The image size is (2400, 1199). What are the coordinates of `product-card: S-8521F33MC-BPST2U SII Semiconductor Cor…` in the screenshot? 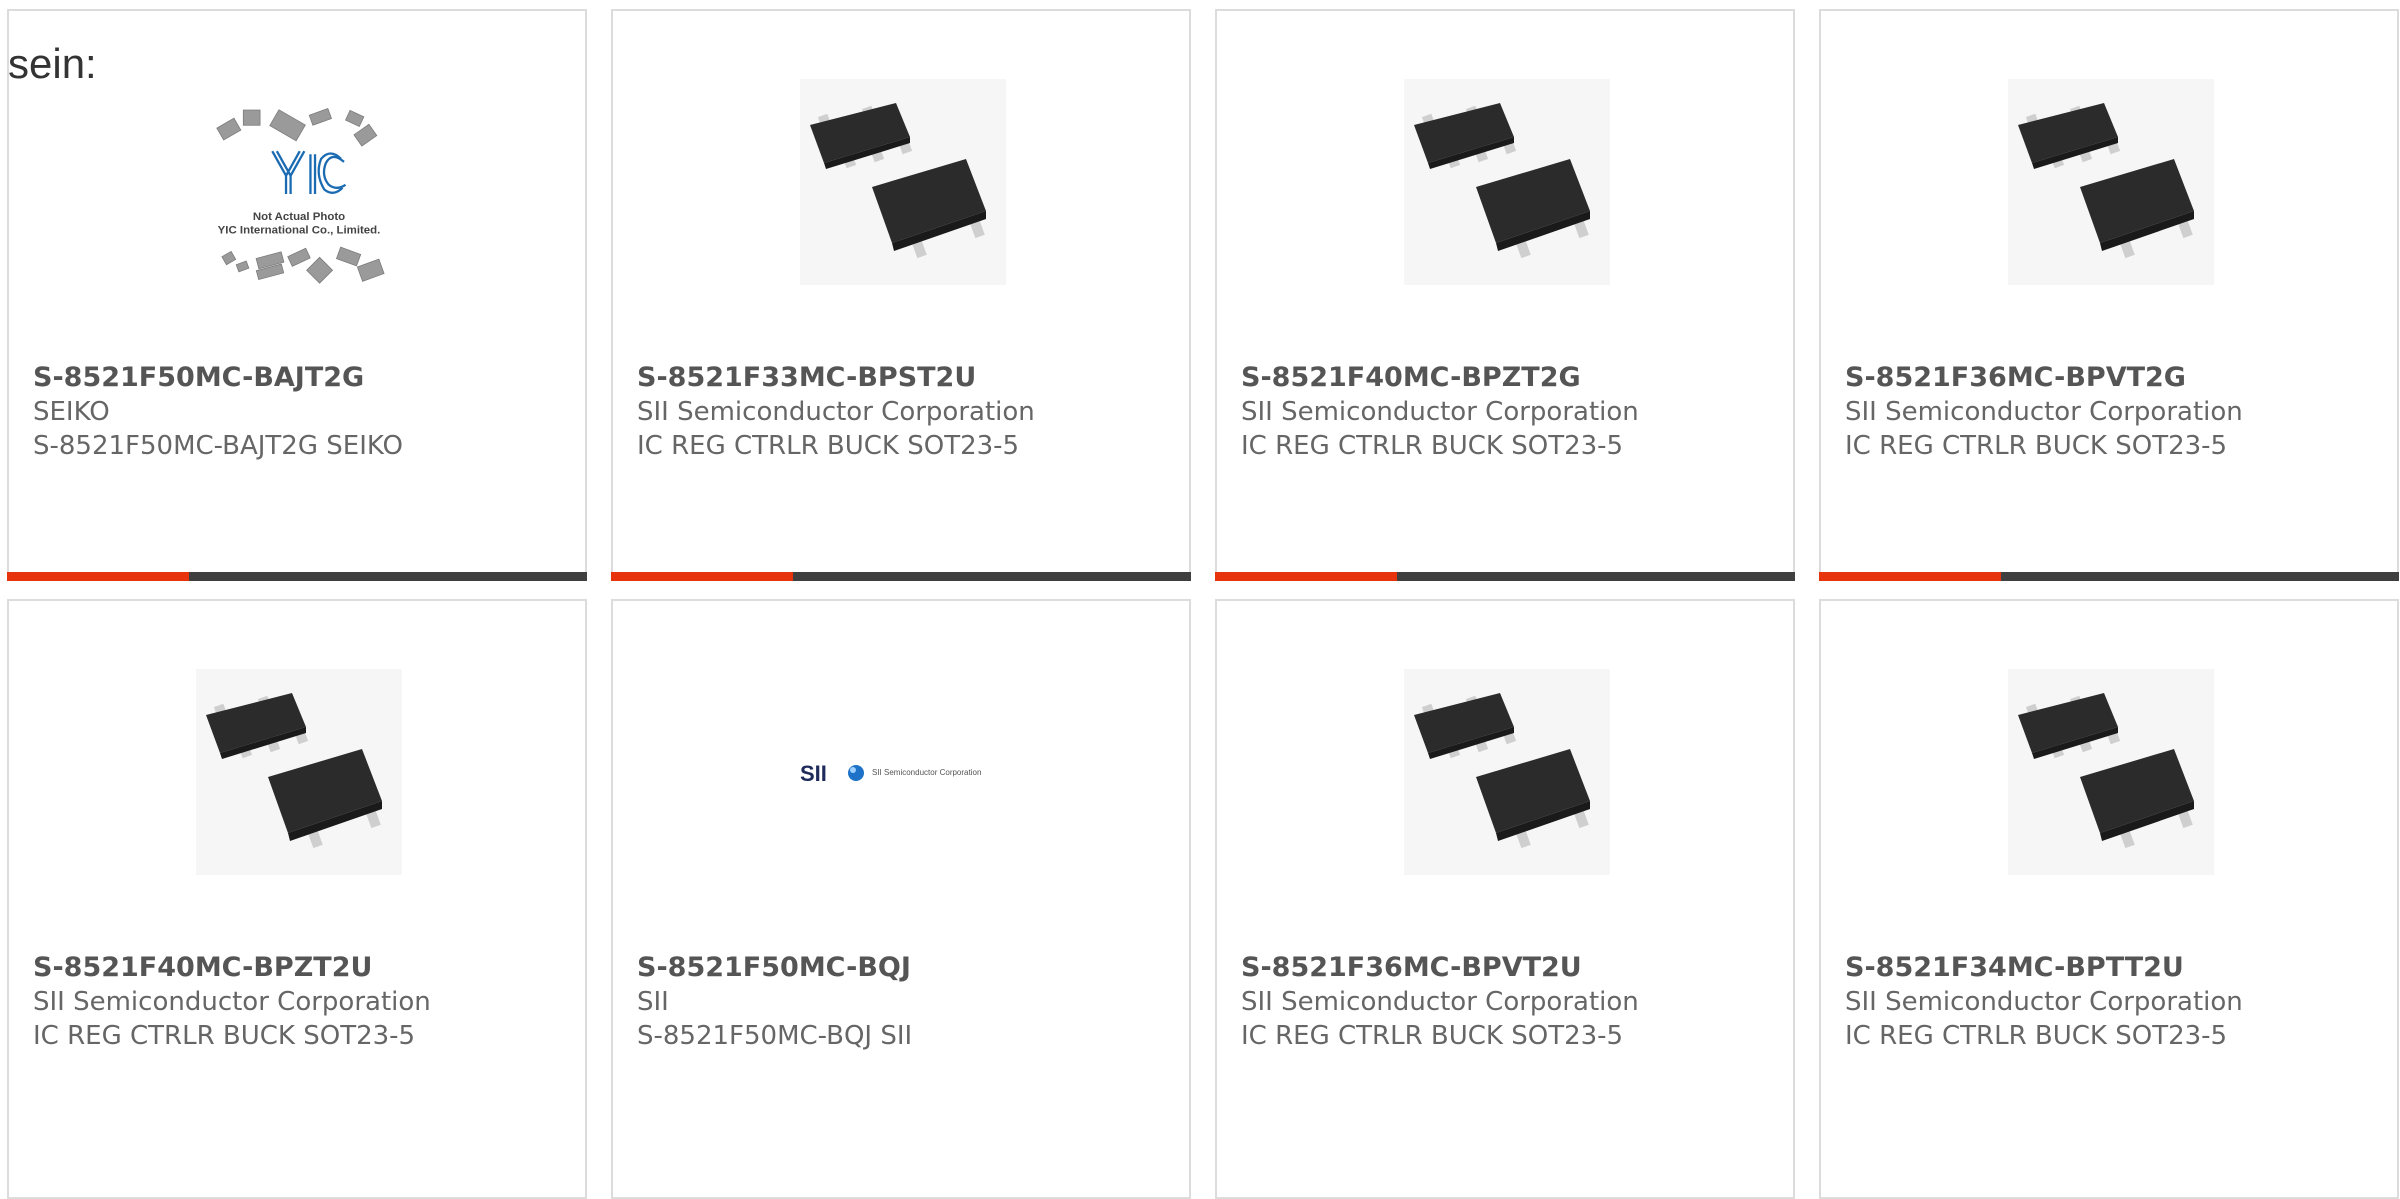 It's located at (901, 295).